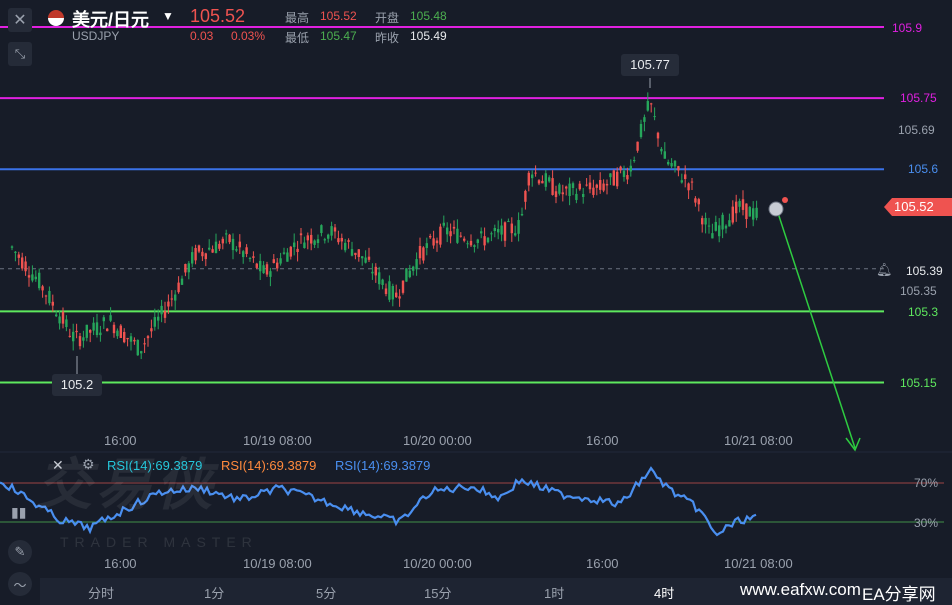 The width and height of the screenshot is (952, 605). I want to click on timeframe-tab: 1时, so click(554, 592).